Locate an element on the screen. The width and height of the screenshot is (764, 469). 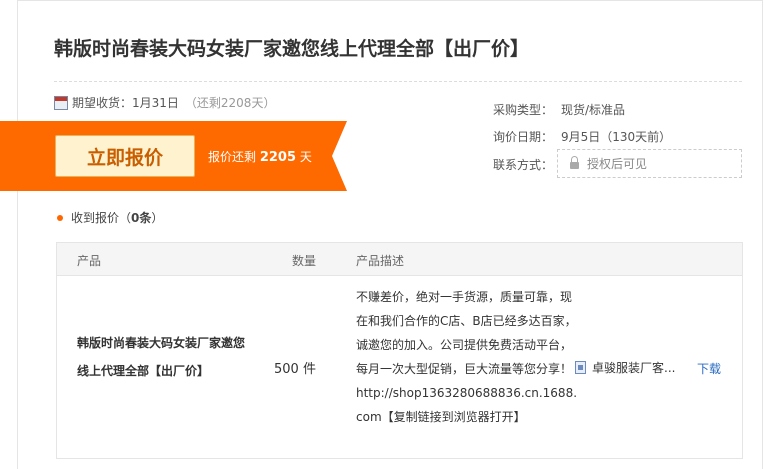
expected-delivery: 期望收货：1月31日 （还剩2208天） is located at coordinates (164, 102).